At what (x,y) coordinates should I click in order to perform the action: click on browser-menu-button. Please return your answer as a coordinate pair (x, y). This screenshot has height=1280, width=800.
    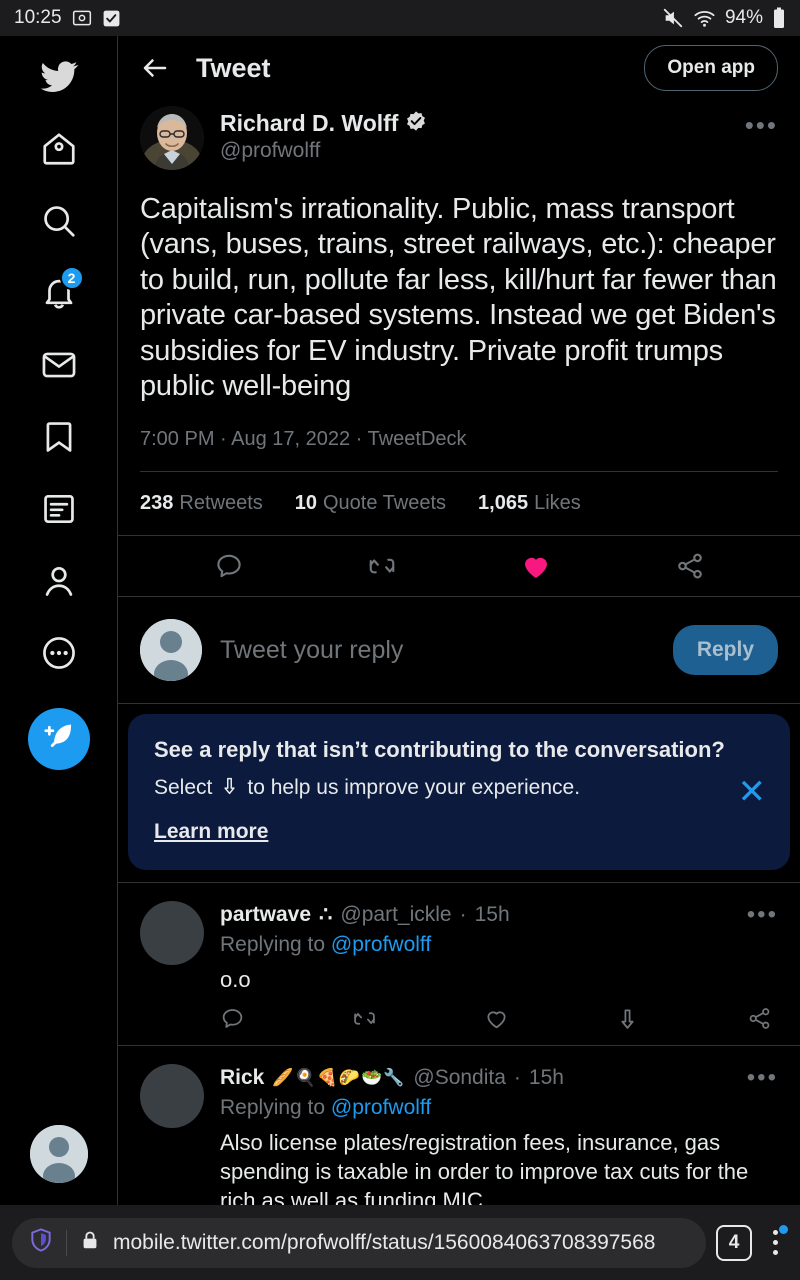
    Looking at the image, I should click on (775, 1243).